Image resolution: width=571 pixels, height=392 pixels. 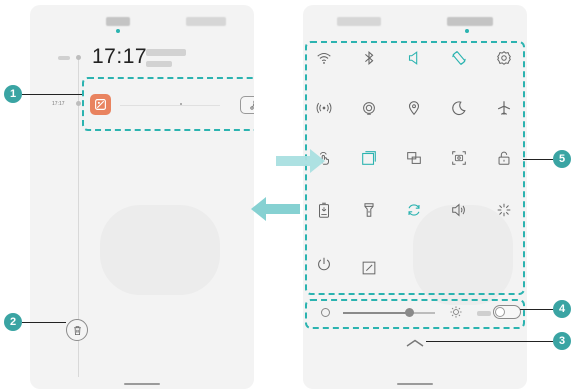 I want to click on auto-rotate-tile, so click(x=459, y=58).